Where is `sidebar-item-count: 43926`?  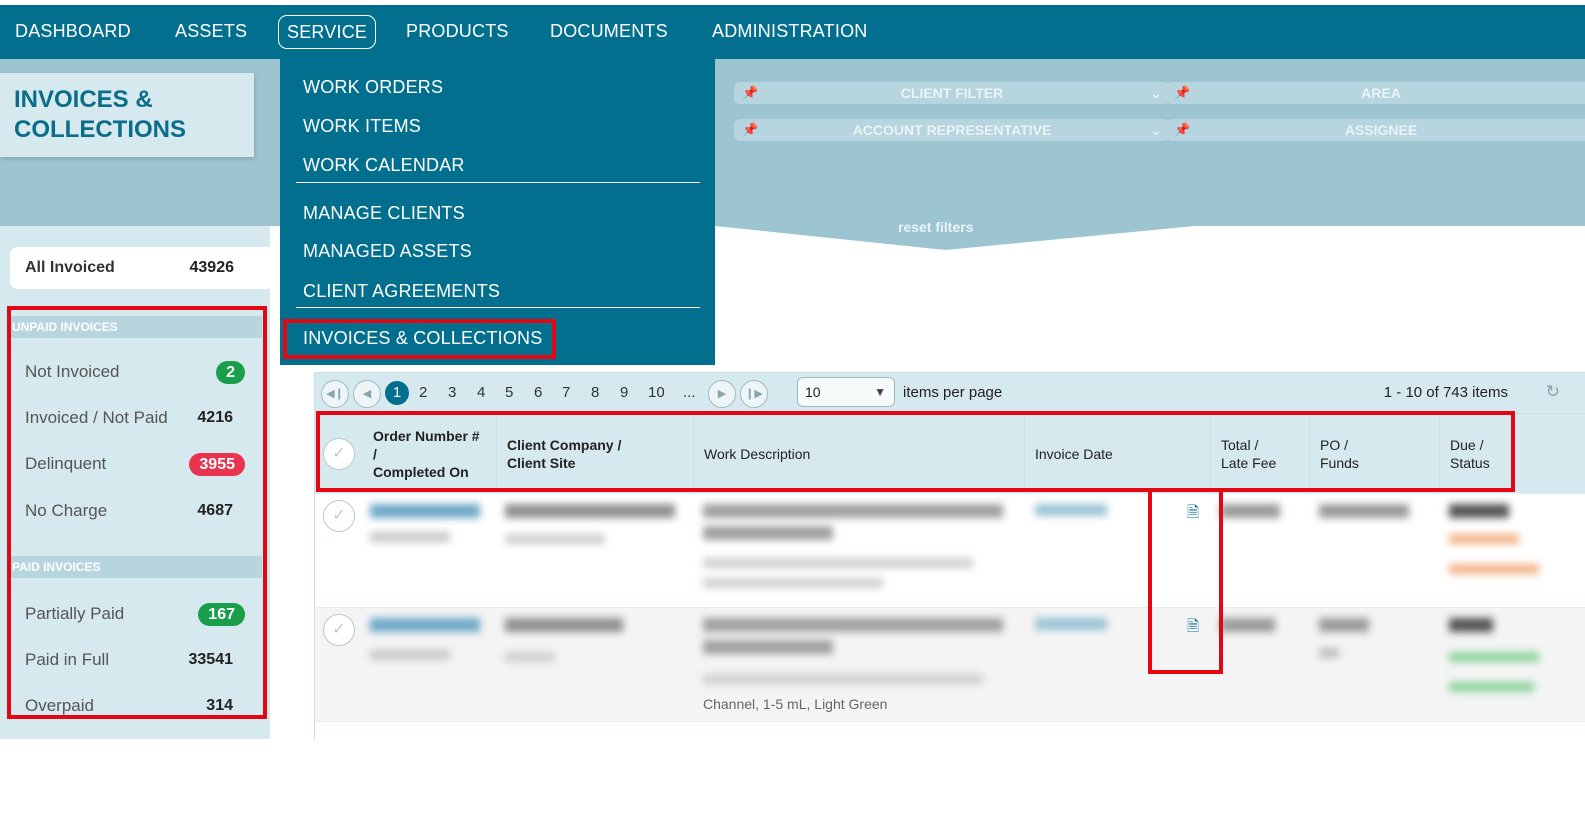
sidebar-item-count: 43926 is located at coordinates (212, 267).